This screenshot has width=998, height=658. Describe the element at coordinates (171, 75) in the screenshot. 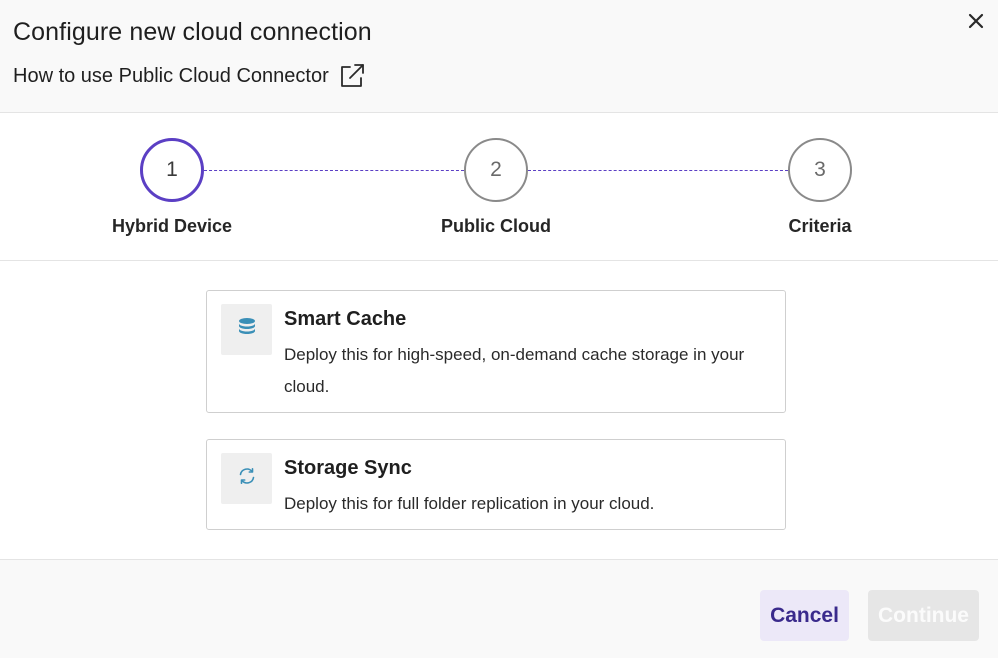

I see `help-link-label: How to use Public Cloud Connector` at that location.